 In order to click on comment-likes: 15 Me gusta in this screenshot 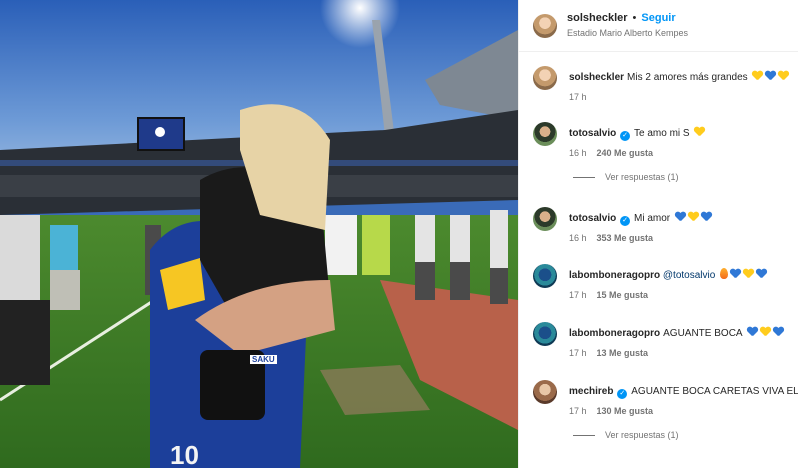, I will do `click(623, 295)`.